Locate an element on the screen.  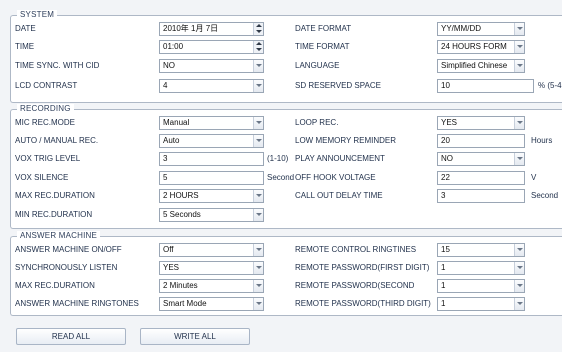
min-rec-duration-select: 5 Seconds is located at coordinates (211, 215).